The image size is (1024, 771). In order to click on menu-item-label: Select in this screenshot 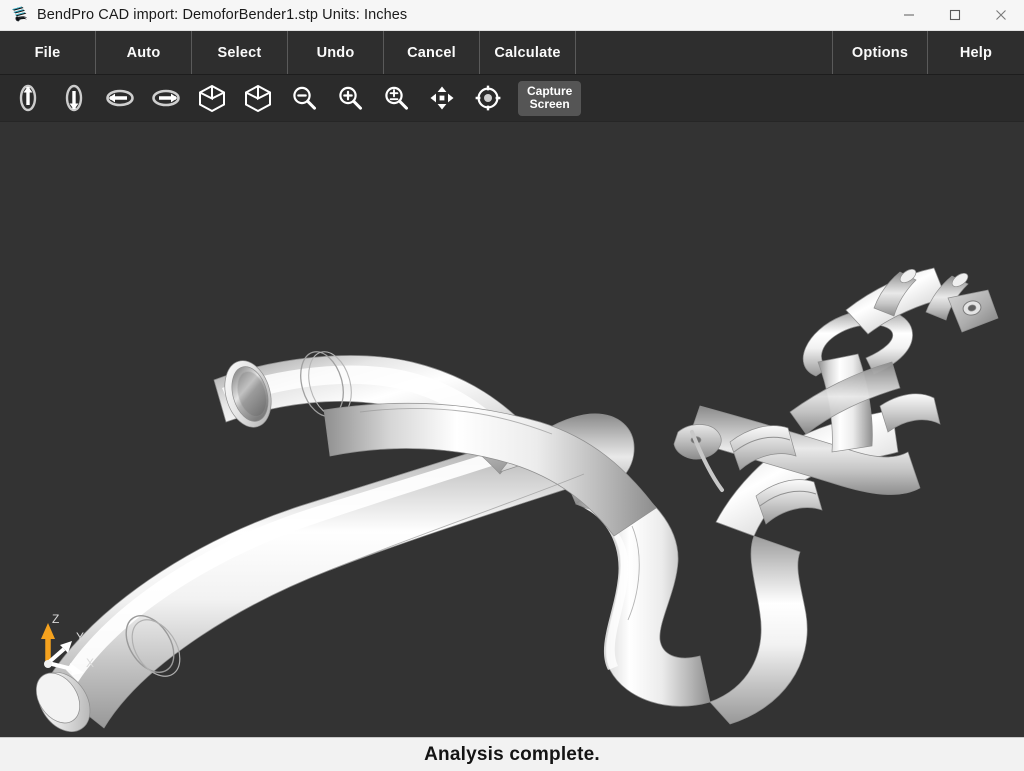, I will do `click(239, 52)`.